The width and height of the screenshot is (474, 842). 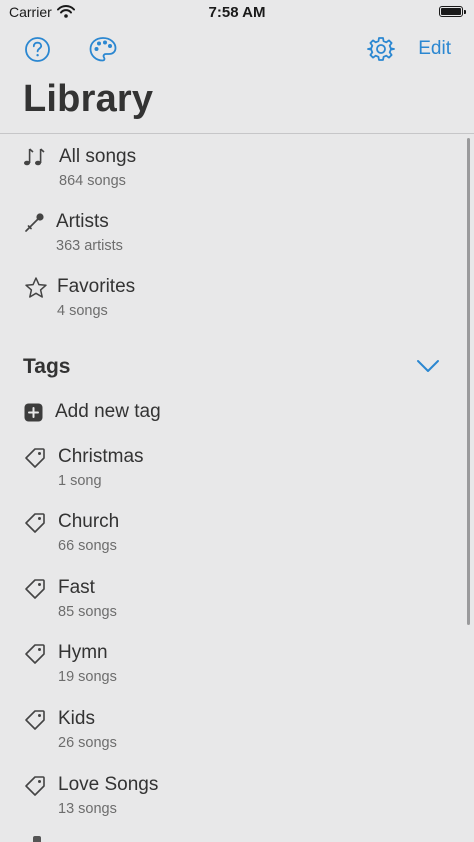 I want to click on collapse-tags-button, so click(x=428, y=368).